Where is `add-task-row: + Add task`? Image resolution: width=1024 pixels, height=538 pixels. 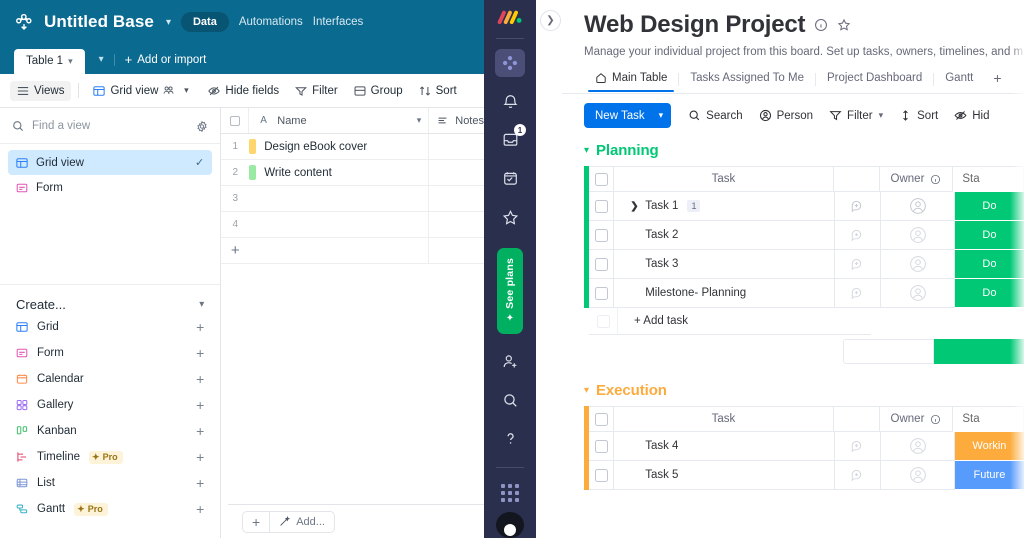
add-task-row: + Add task is located at coordinates (804, 321).